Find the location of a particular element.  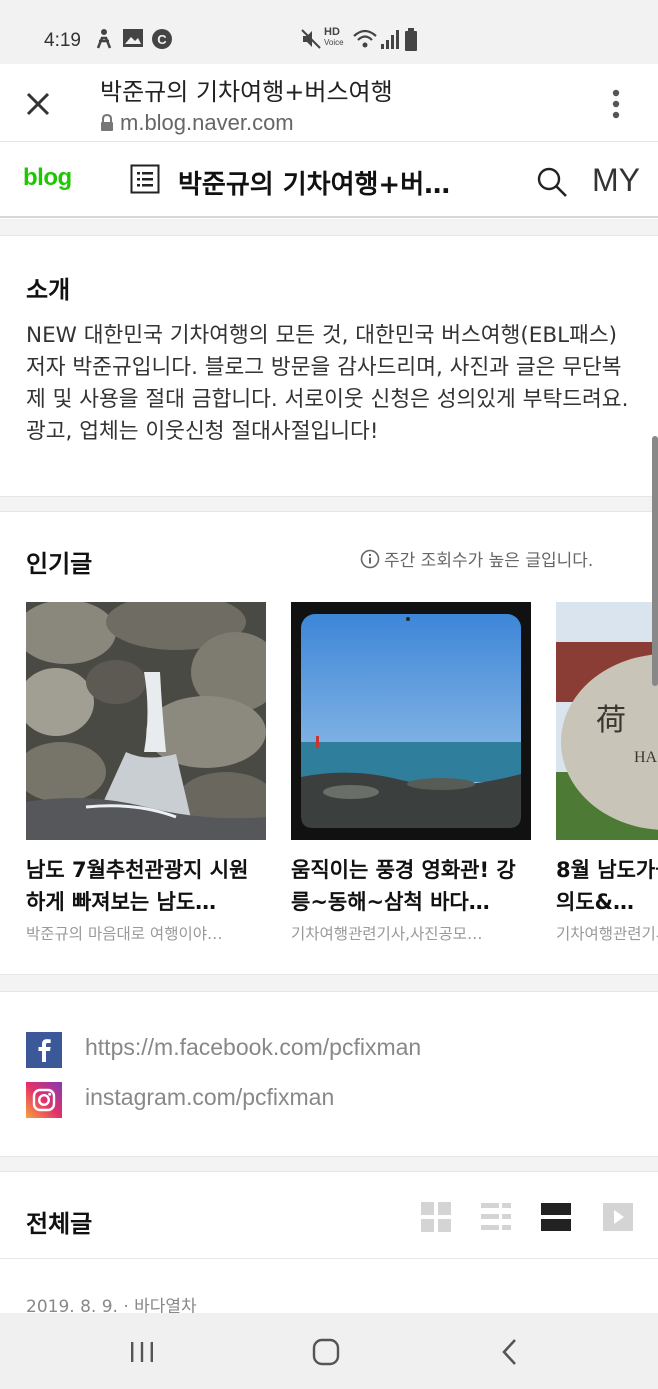

card-view-icon is located at coordinates (556, 1217).